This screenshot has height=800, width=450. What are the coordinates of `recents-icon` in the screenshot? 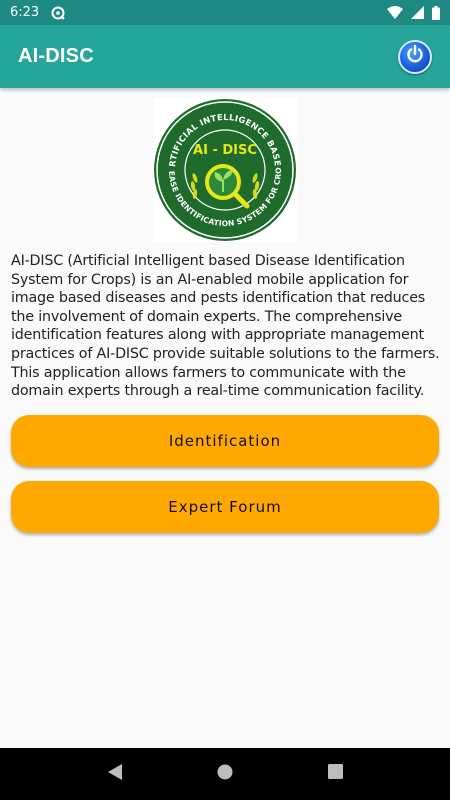 It's located at (335, 774).